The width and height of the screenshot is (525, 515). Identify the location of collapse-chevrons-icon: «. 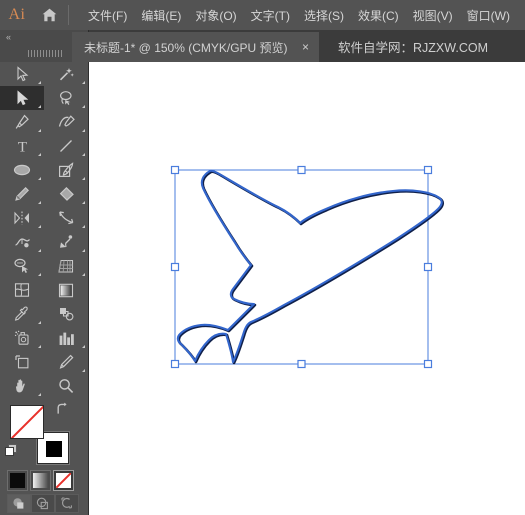
(8, 37).